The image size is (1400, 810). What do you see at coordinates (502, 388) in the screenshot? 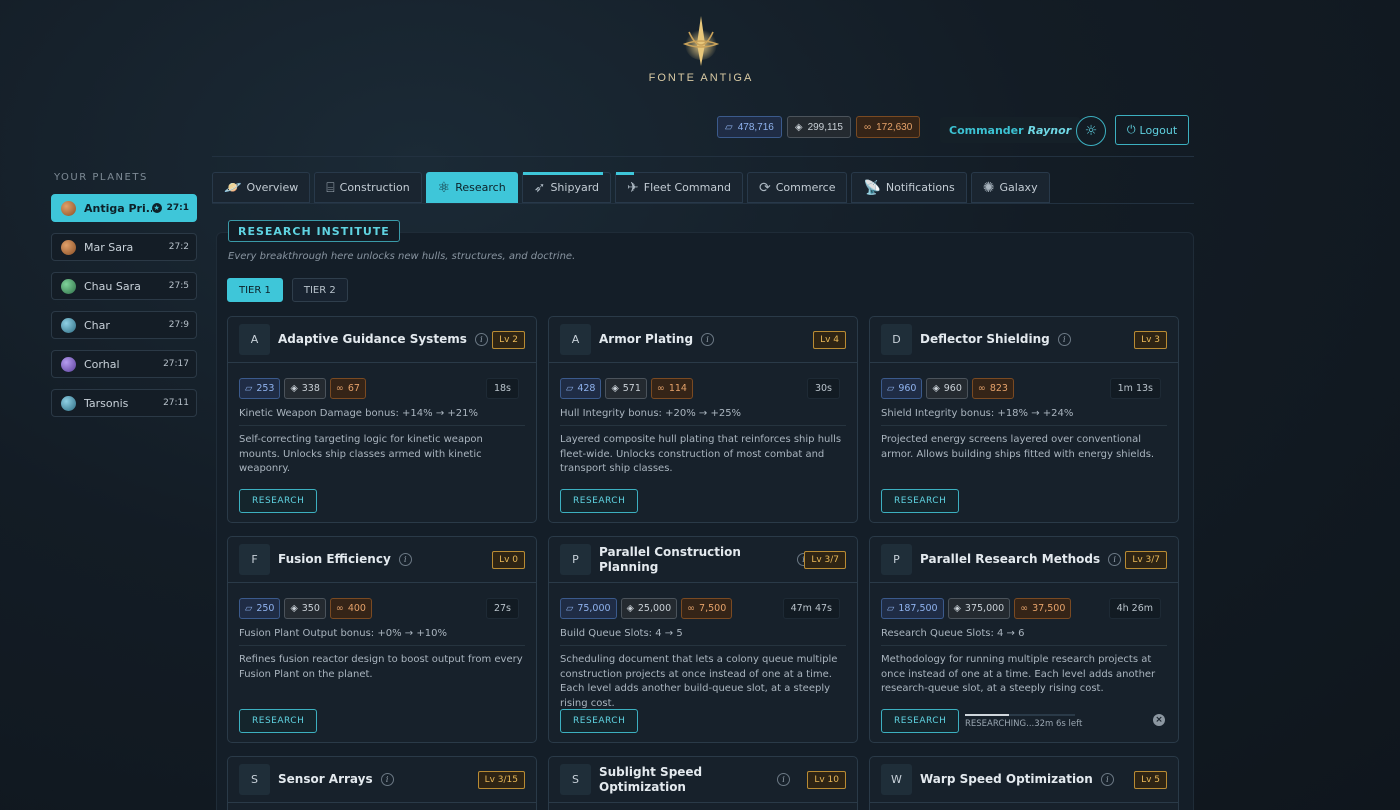
I see `research-time: 18s` at bounding box center [502, 388].